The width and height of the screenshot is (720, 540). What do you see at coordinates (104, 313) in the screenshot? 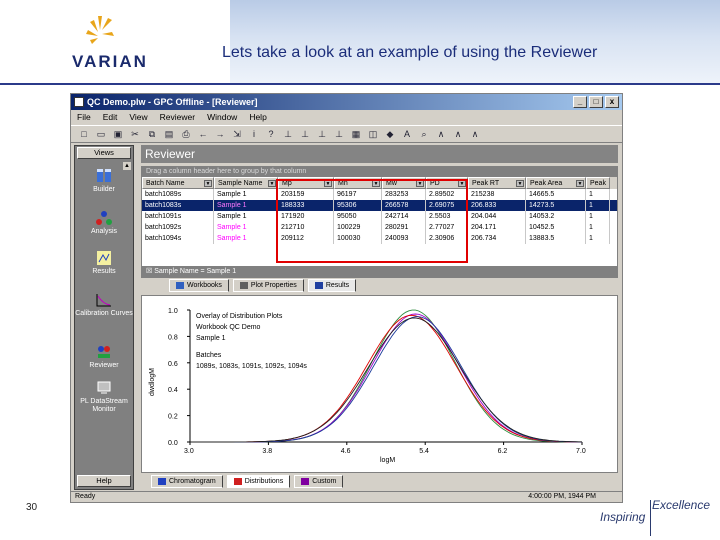
I see `sidebar-item-label: Calibration Curves` at bounding box center [104, 313].